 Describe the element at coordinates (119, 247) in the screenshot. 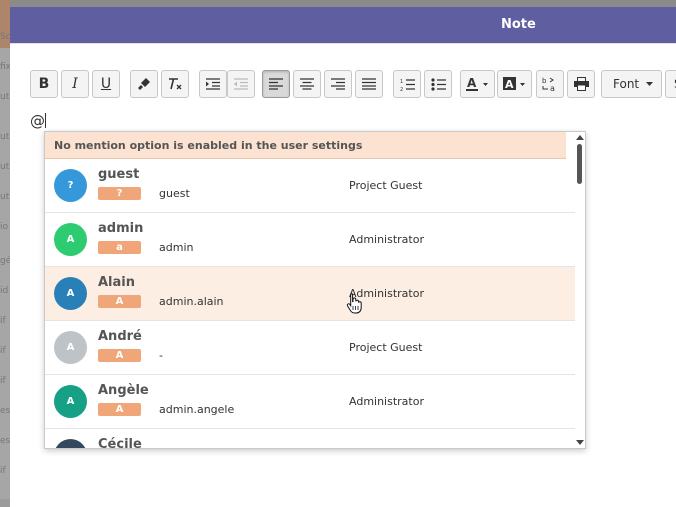

I see `user-badge: a` at that location.